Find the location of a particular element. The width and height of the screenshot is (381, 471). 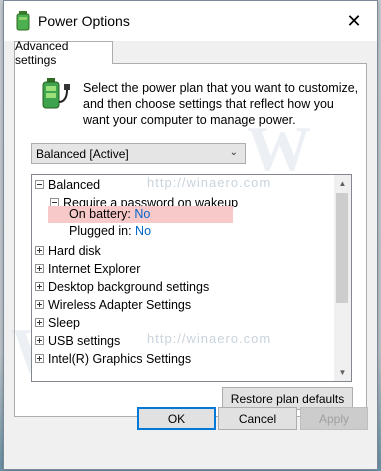

battery-plug-icon is located at coordinates (56, 93).